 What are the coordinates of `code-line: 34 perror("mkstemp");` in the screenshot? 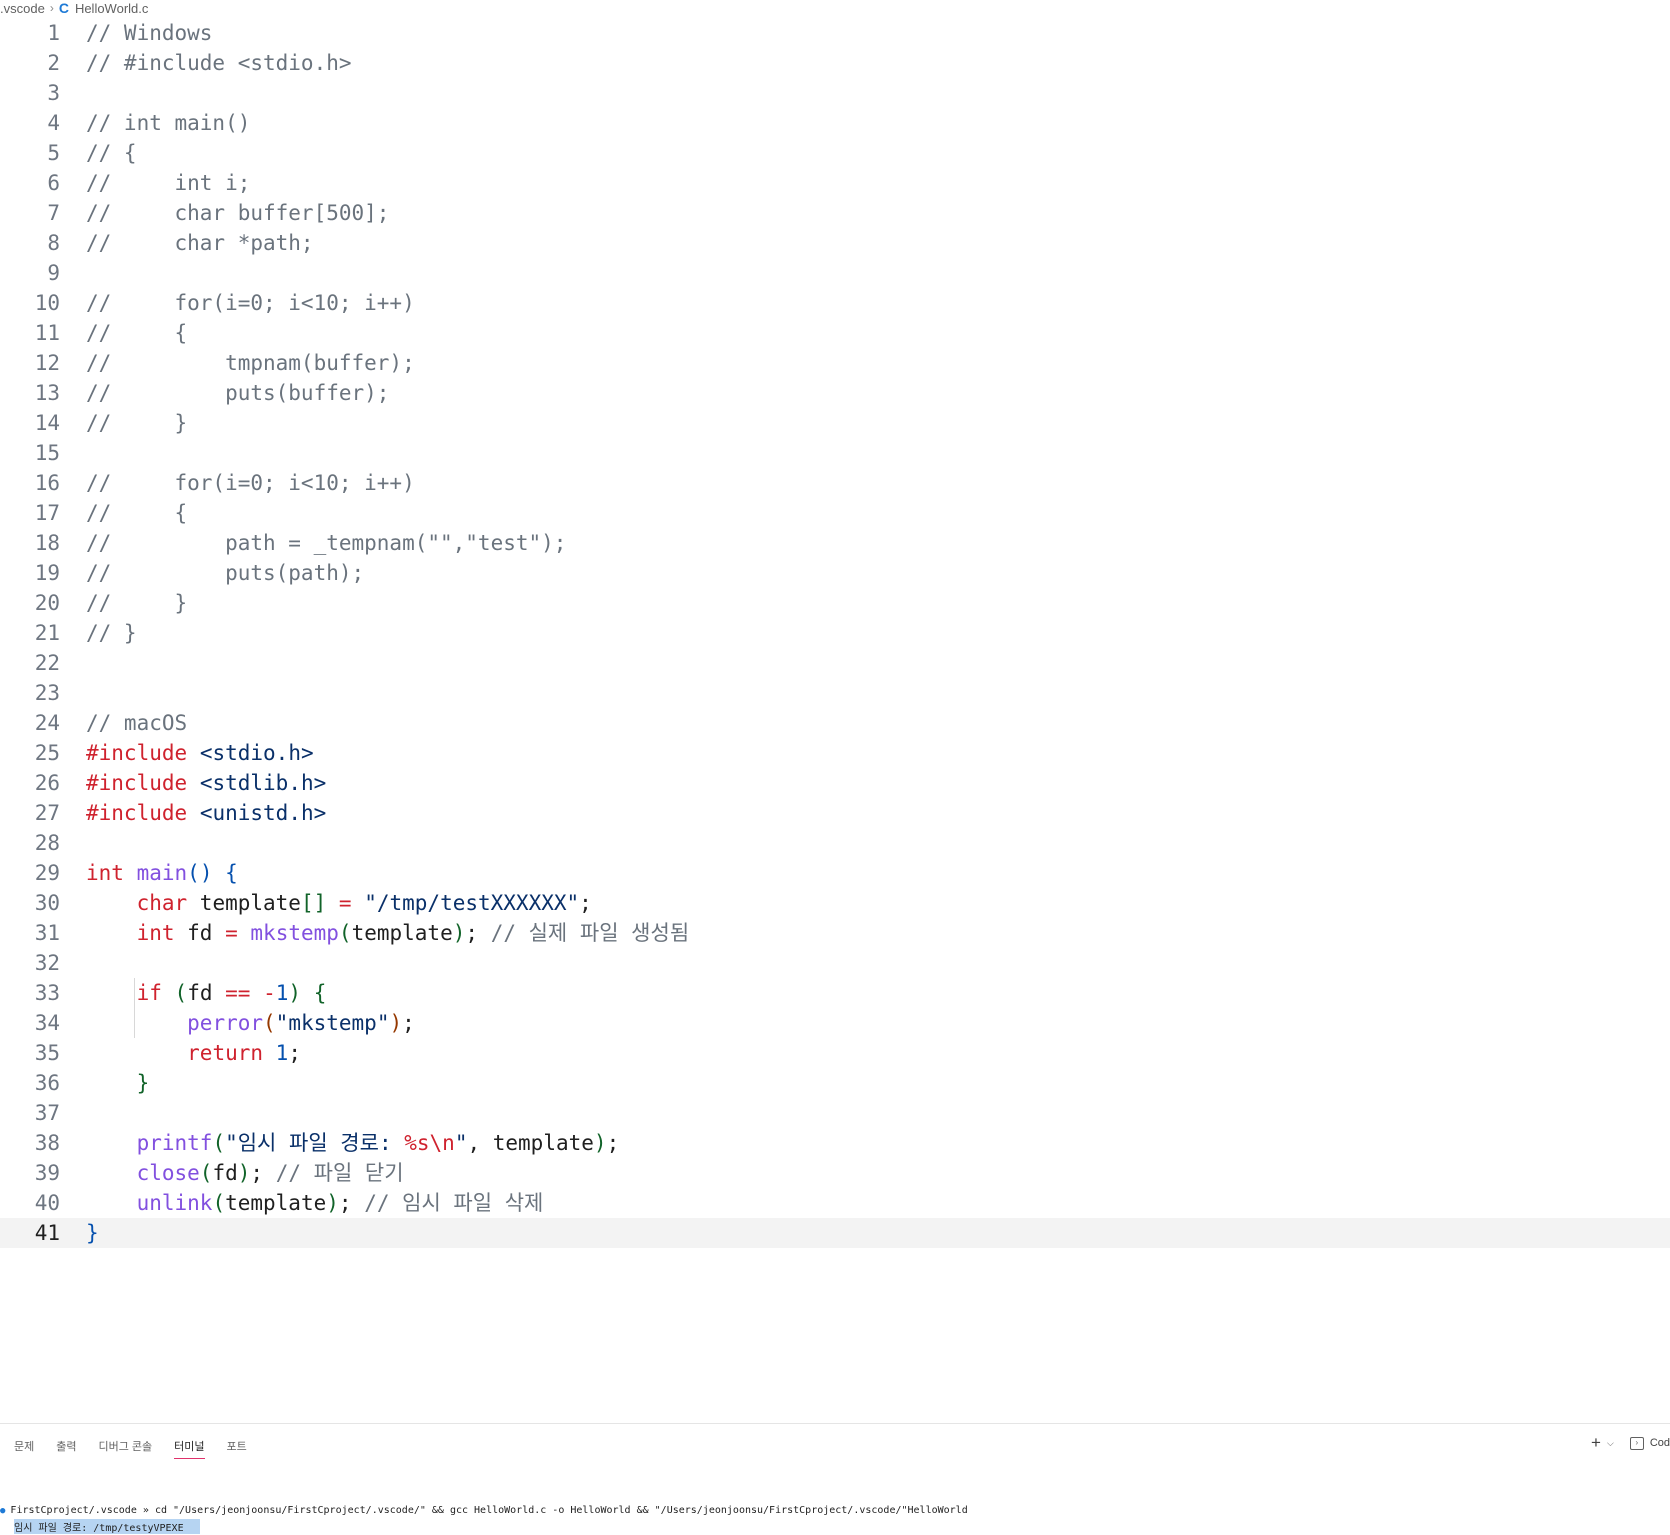 It's located at (835, 1023).